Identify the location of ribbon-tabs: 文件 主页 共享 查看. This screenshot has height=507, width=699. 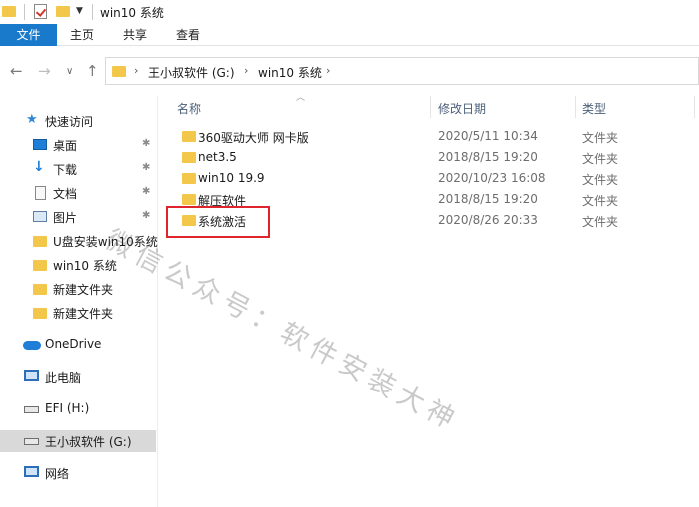
(349, 35).